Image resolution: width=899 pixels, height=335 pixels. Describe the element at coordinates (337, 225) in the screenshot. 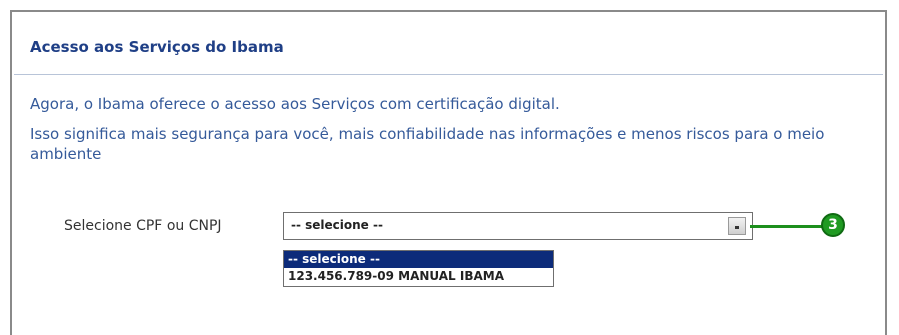

I see `selected-option-value: -- selecione --` at that location.